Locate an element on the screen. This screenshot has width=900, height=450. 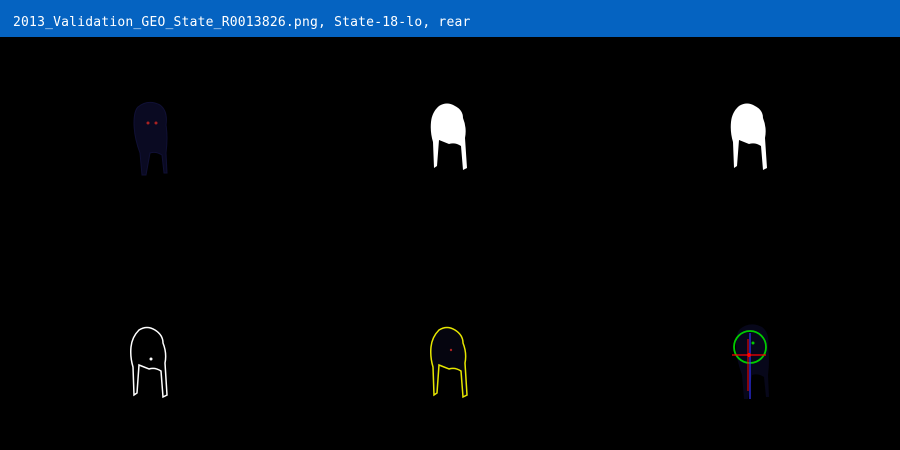
contour-overlay-panel is located at coordinates (450, 365).